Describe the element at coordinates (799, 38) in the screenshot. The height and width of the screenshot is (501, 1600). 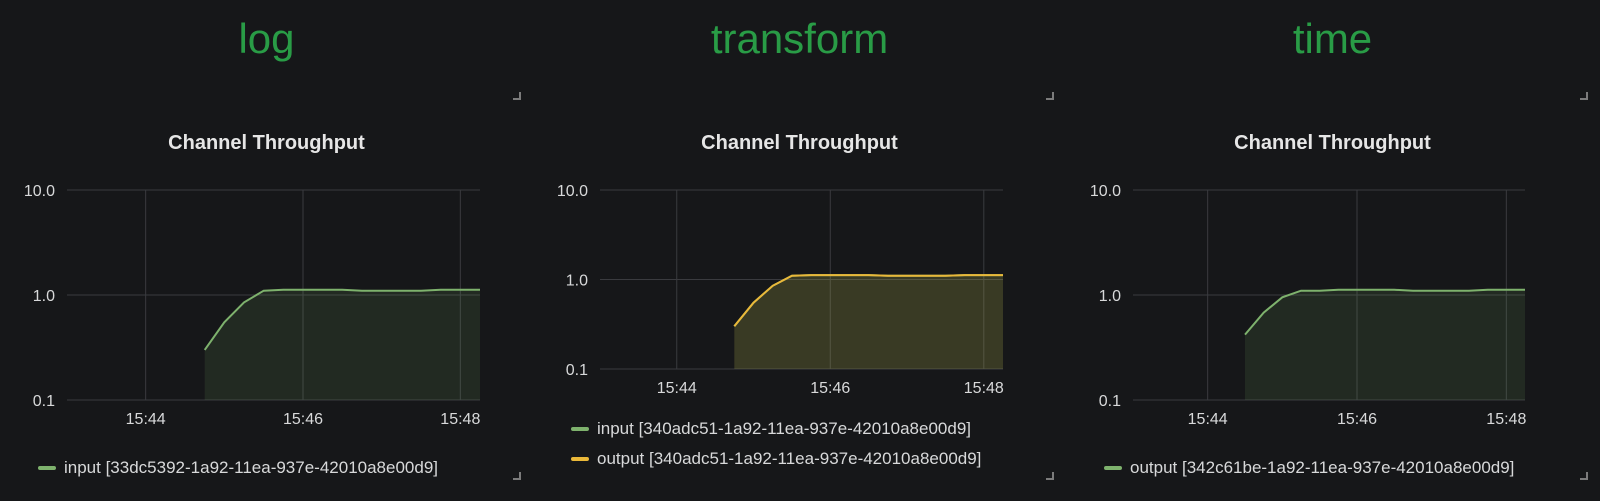
I see `heading-transform: transform` at that location.